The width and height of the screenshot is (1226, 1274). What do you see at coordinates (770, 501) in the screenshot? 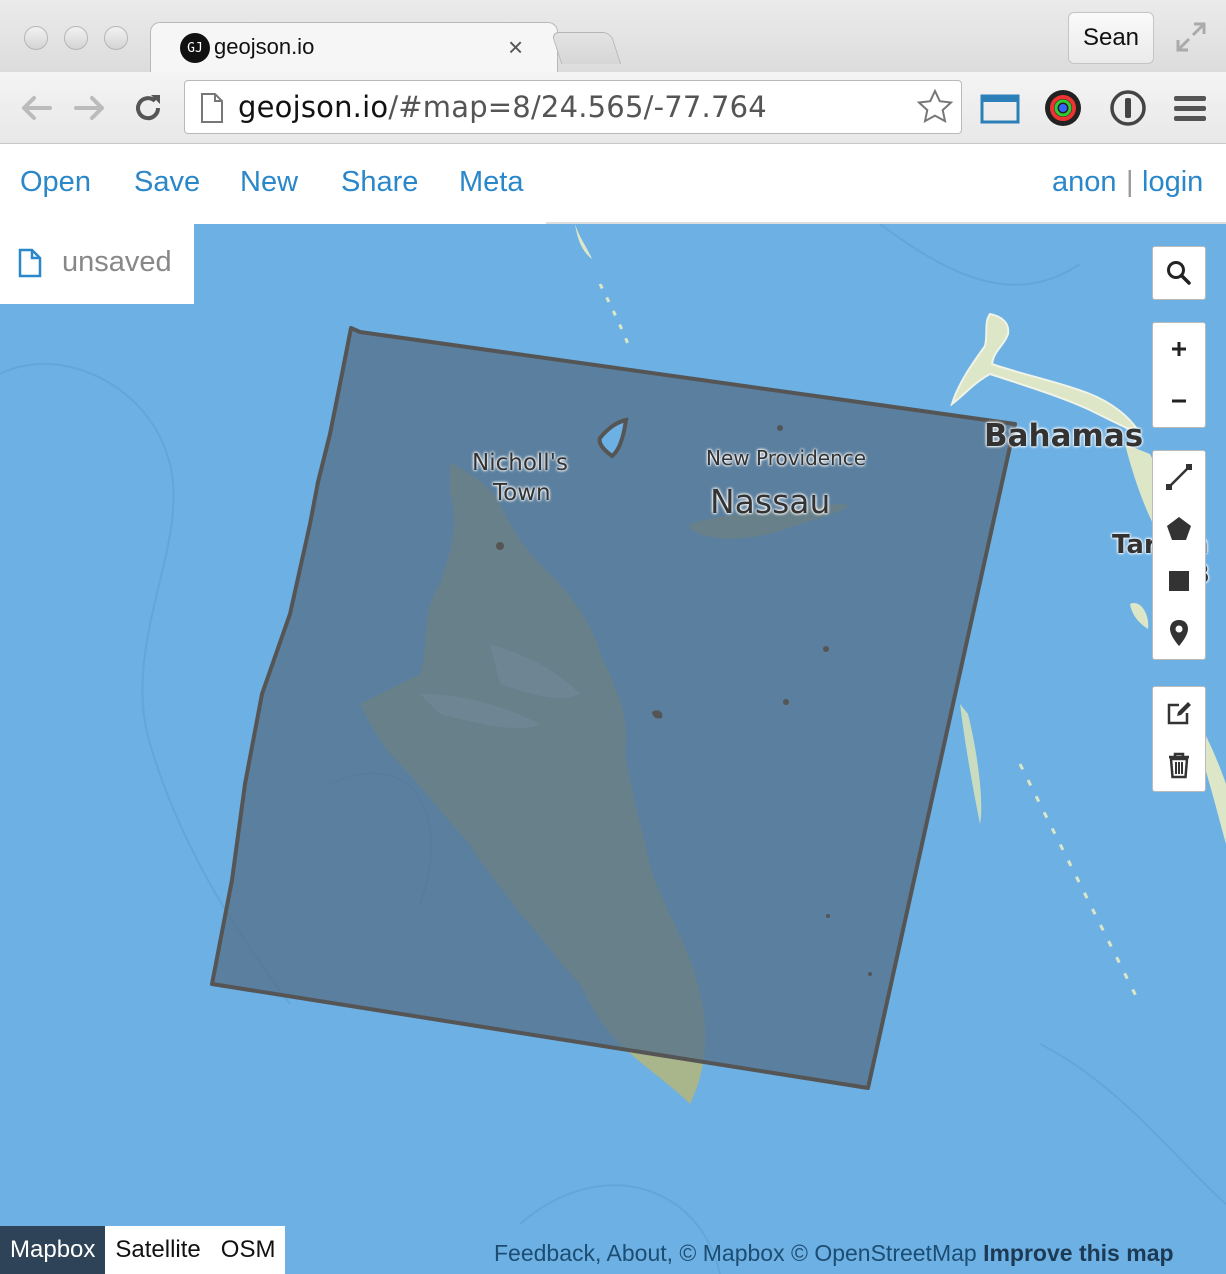
I see `map-label-nassau: Nassau` at bounding box center [770, 501].